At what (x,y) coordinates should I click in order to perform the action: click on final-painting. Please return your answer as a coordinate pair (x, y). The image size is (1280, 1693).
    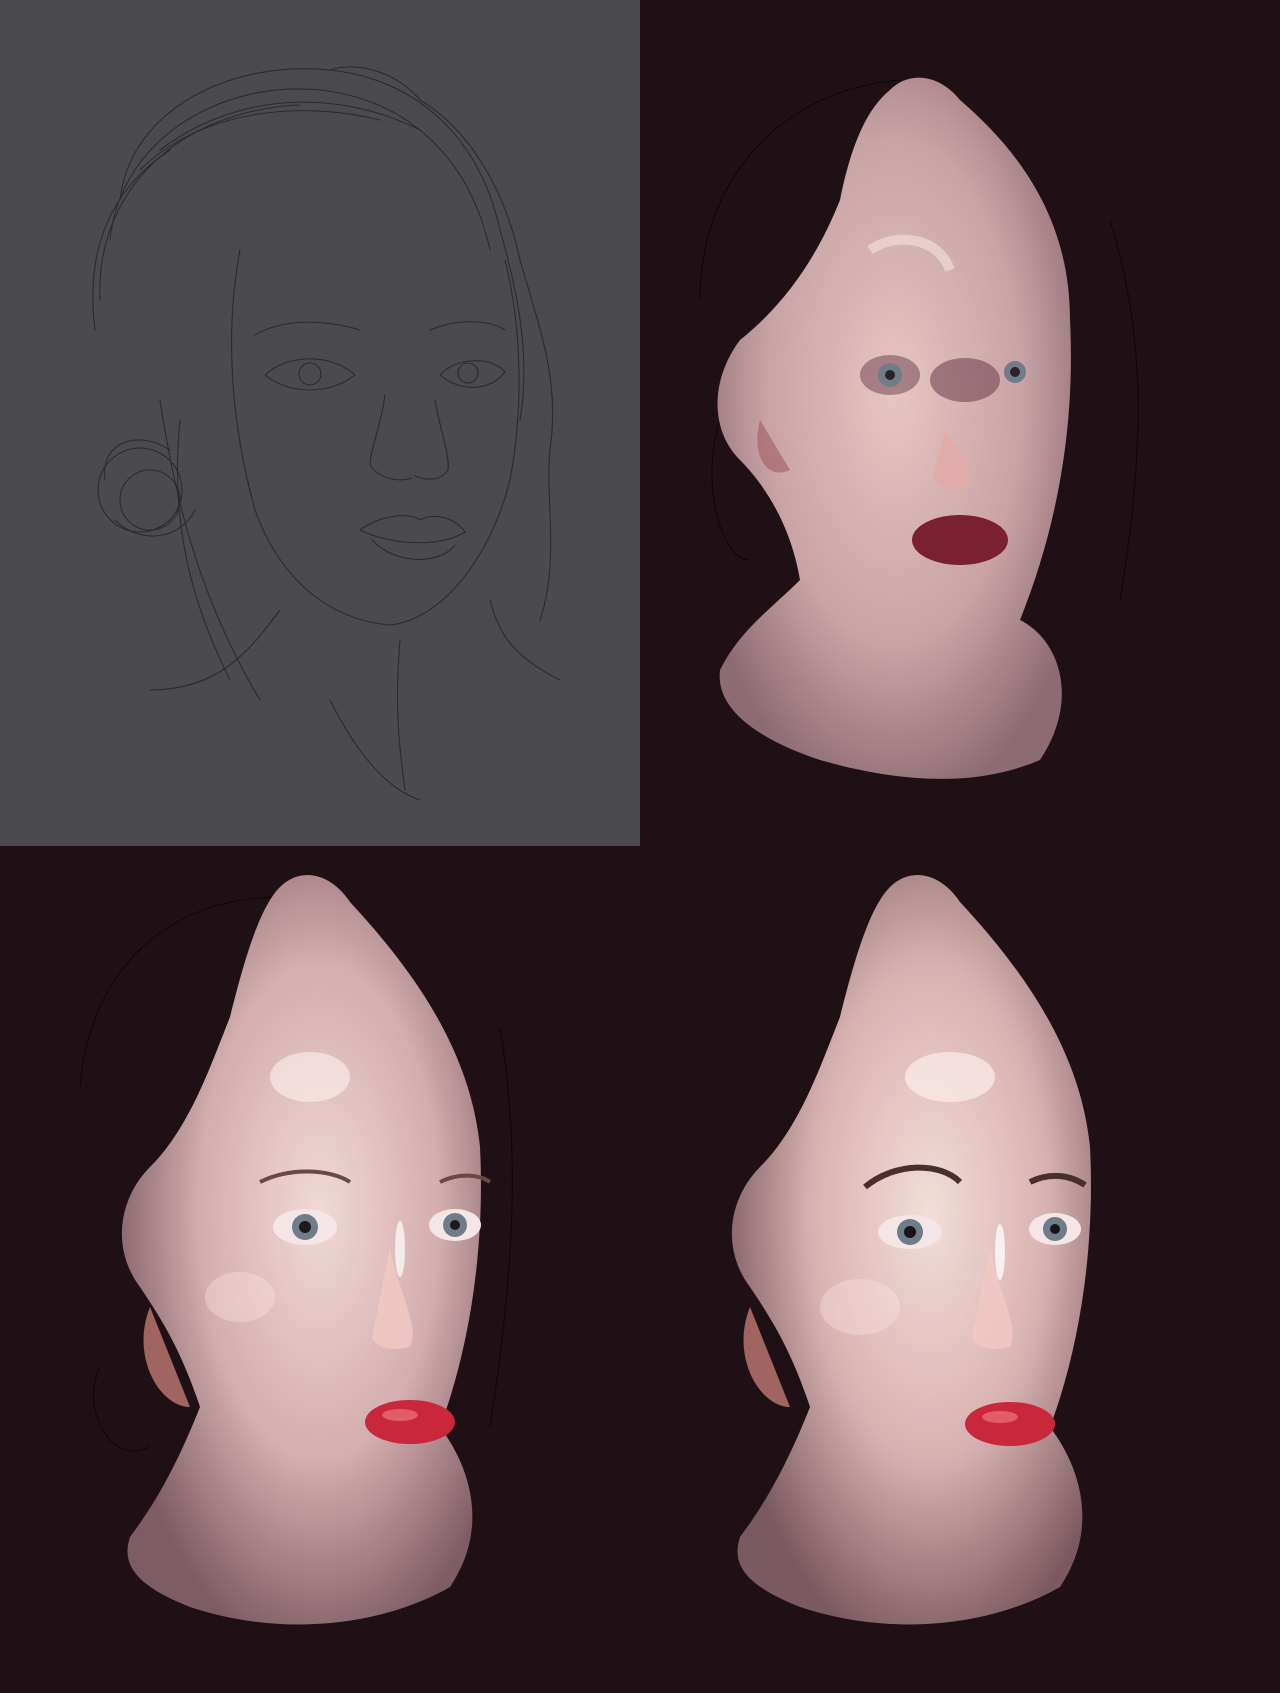
    Looking at the image, I should click on (911, 1250).